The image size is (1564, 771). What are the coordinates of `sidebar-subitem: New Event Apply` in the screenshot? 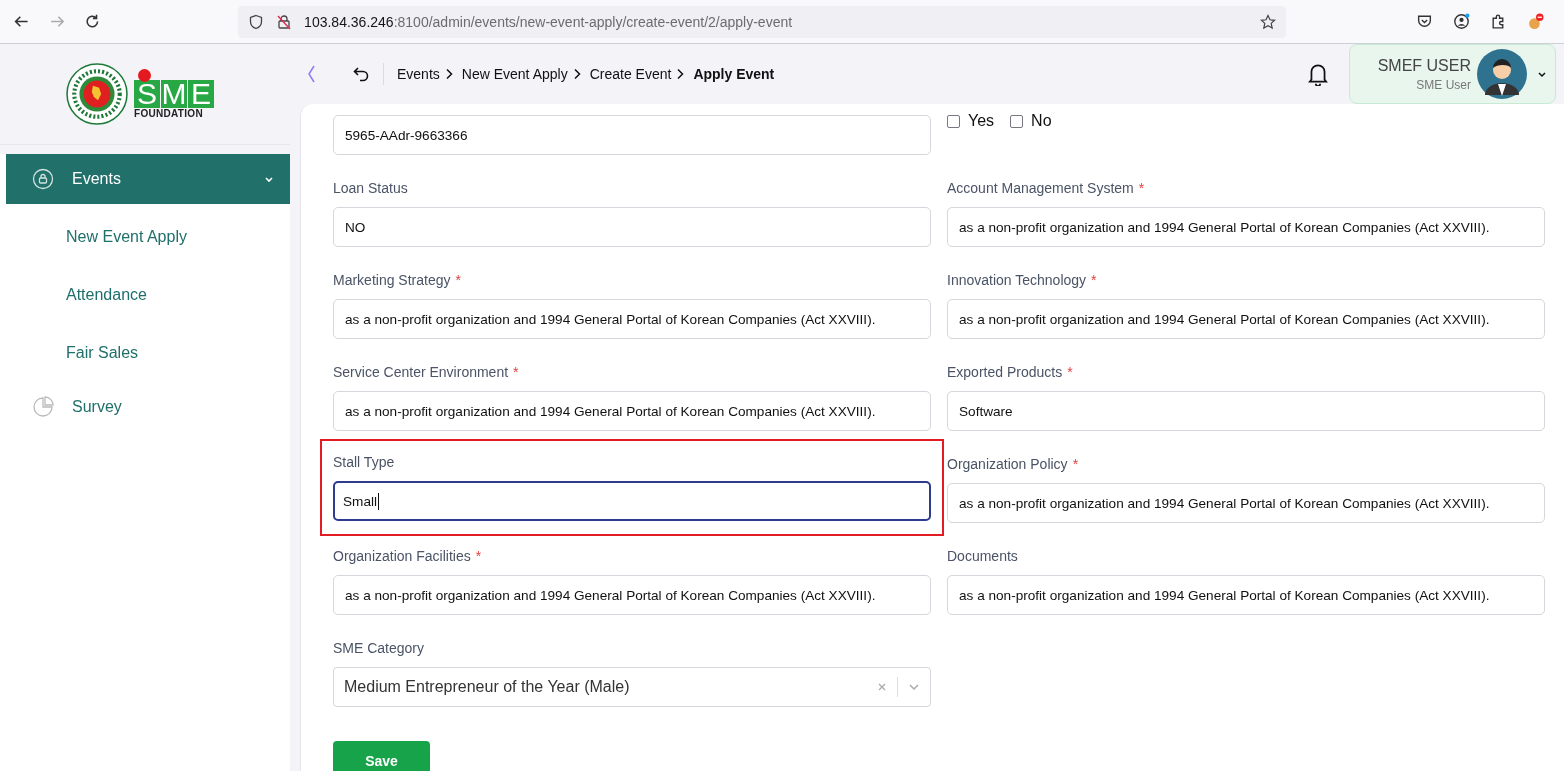 It's located at (145, 237).